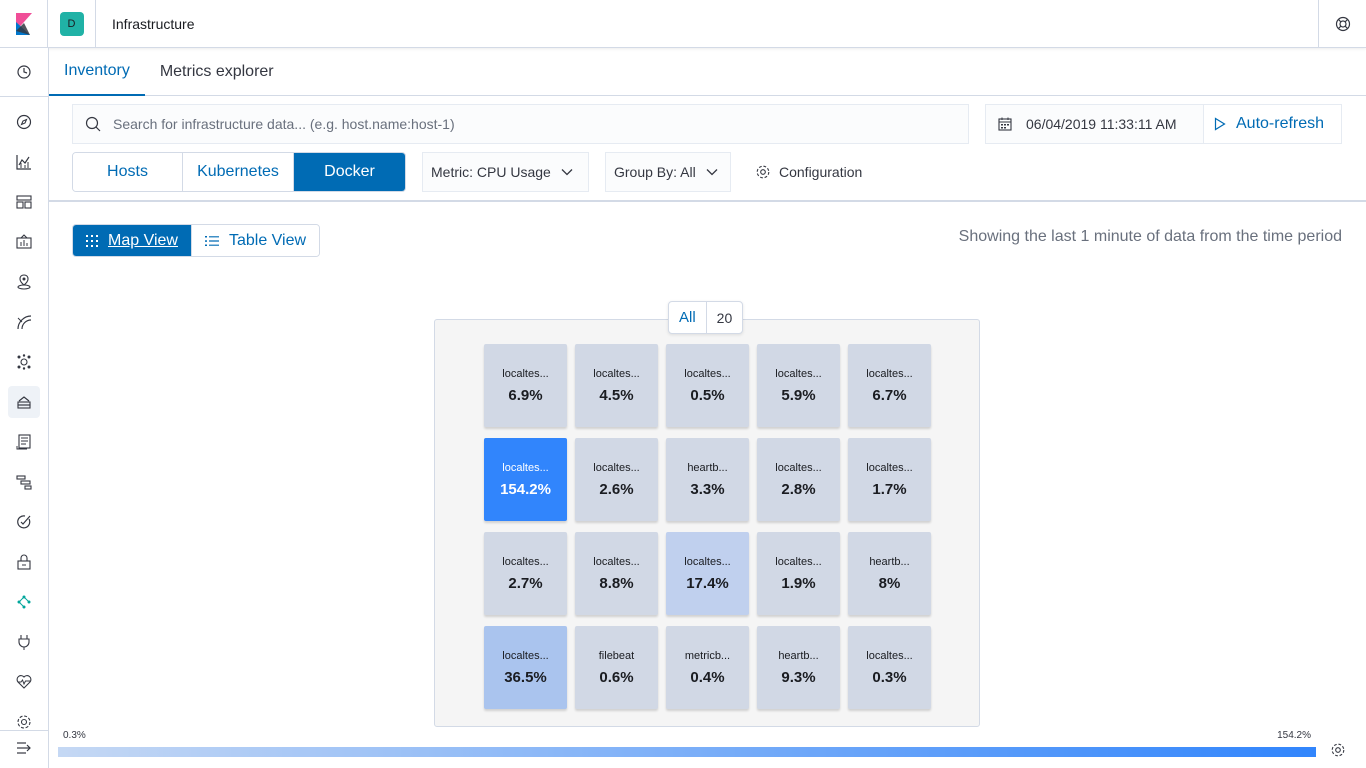 Image resolution: width=1366 pixels, height=768 pixels. What do you see at coordinates (889, 667) in the screenshot?
I see `node-tile: localtes... 0.3%` at bounding box center [889, 667].